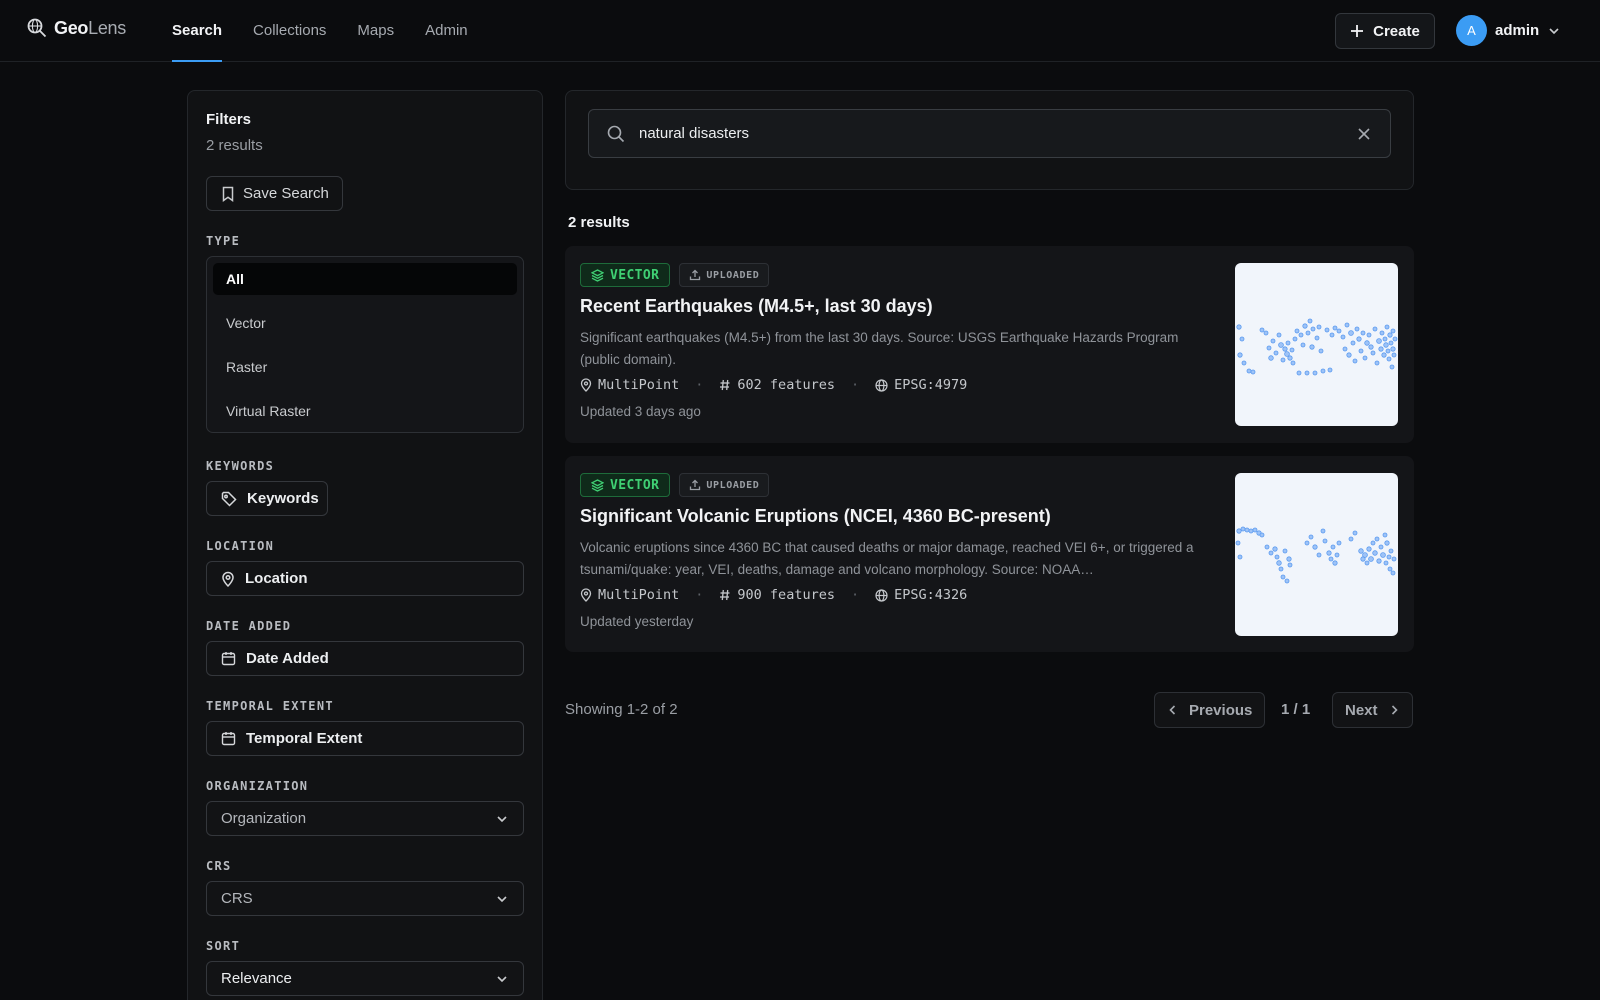 The image size is (1600, 1000). Describe the element at coordinates (365, 344) in the screenshot. I see `type-list: All Vector Raster Virtual Raster` at that location.